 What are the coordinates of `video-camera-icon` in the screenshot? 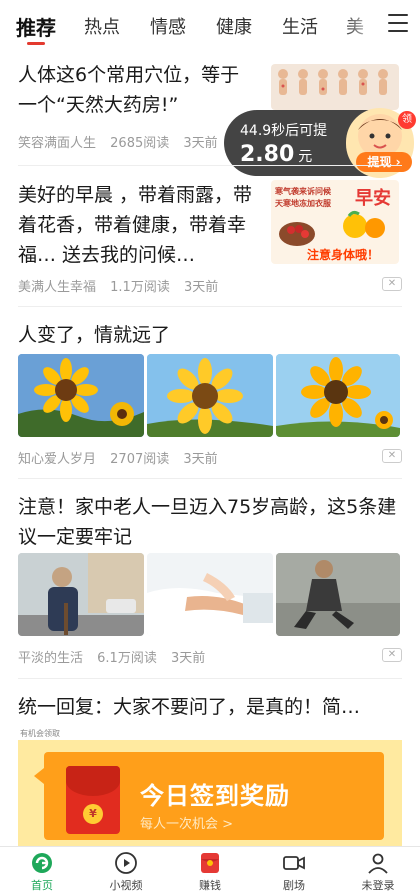 It's located at (294, 863).